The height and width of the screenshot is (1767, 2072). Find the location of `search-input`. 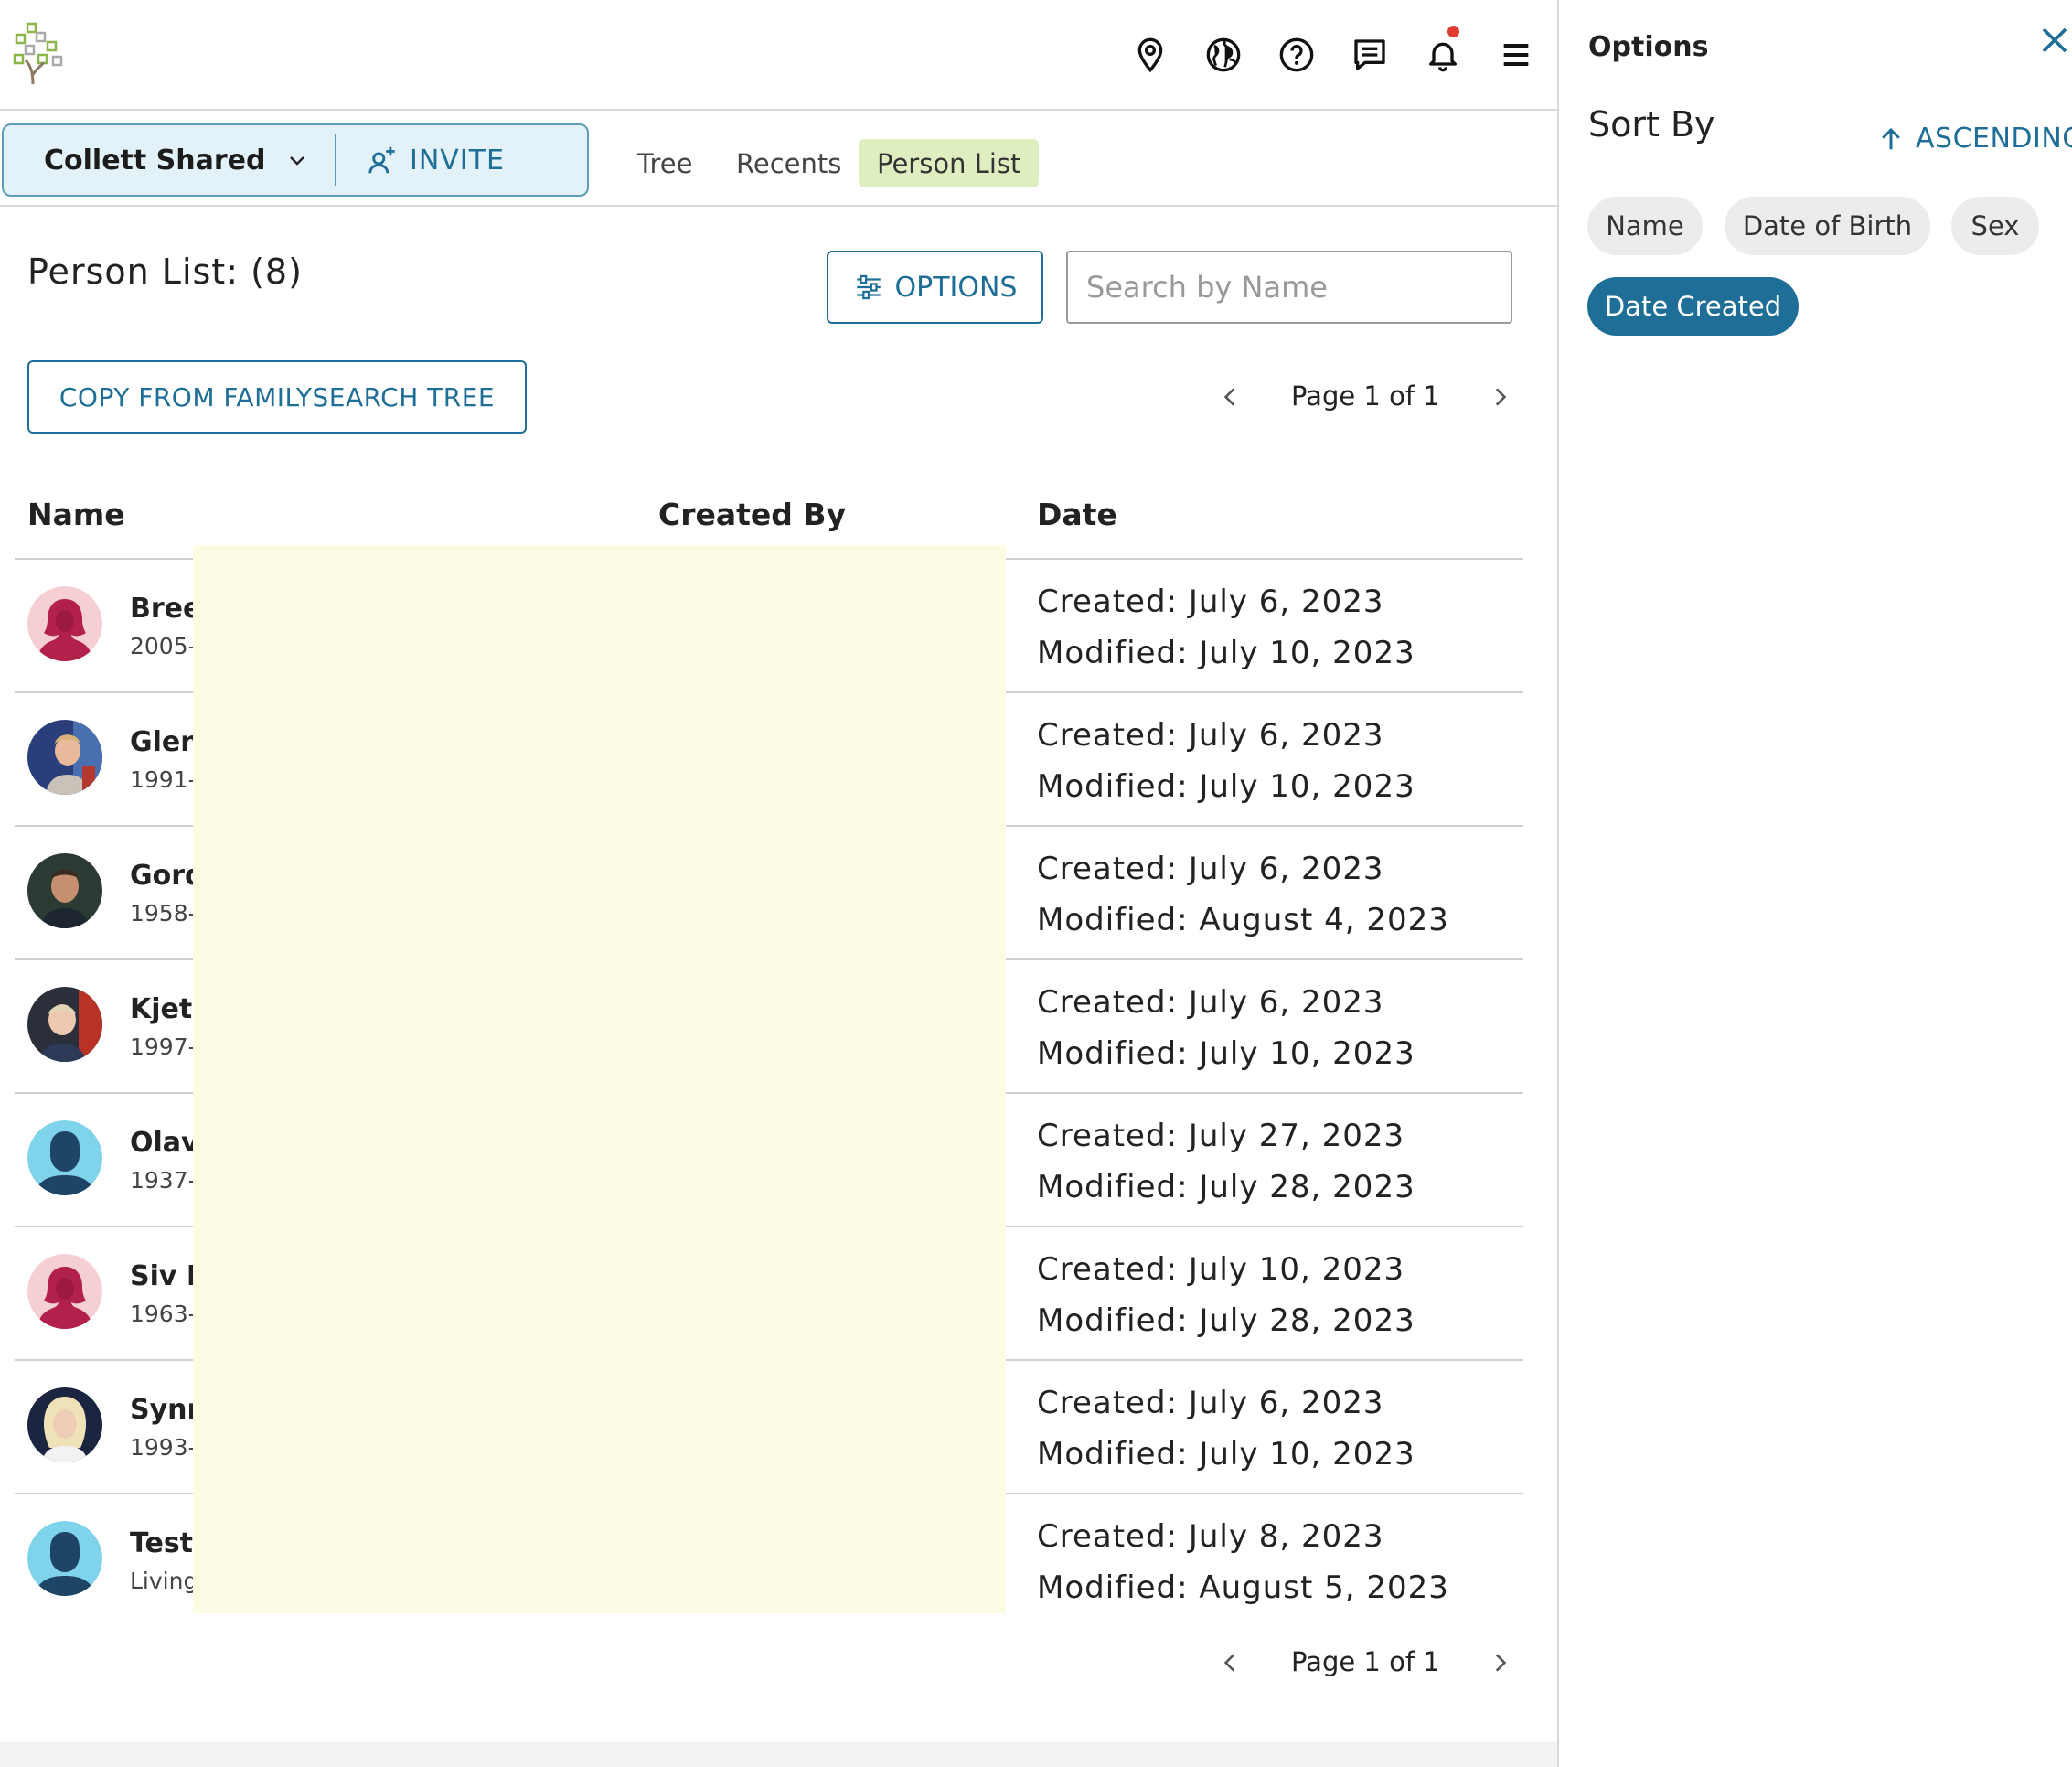

search-input is located at coordinates (1289, 288).